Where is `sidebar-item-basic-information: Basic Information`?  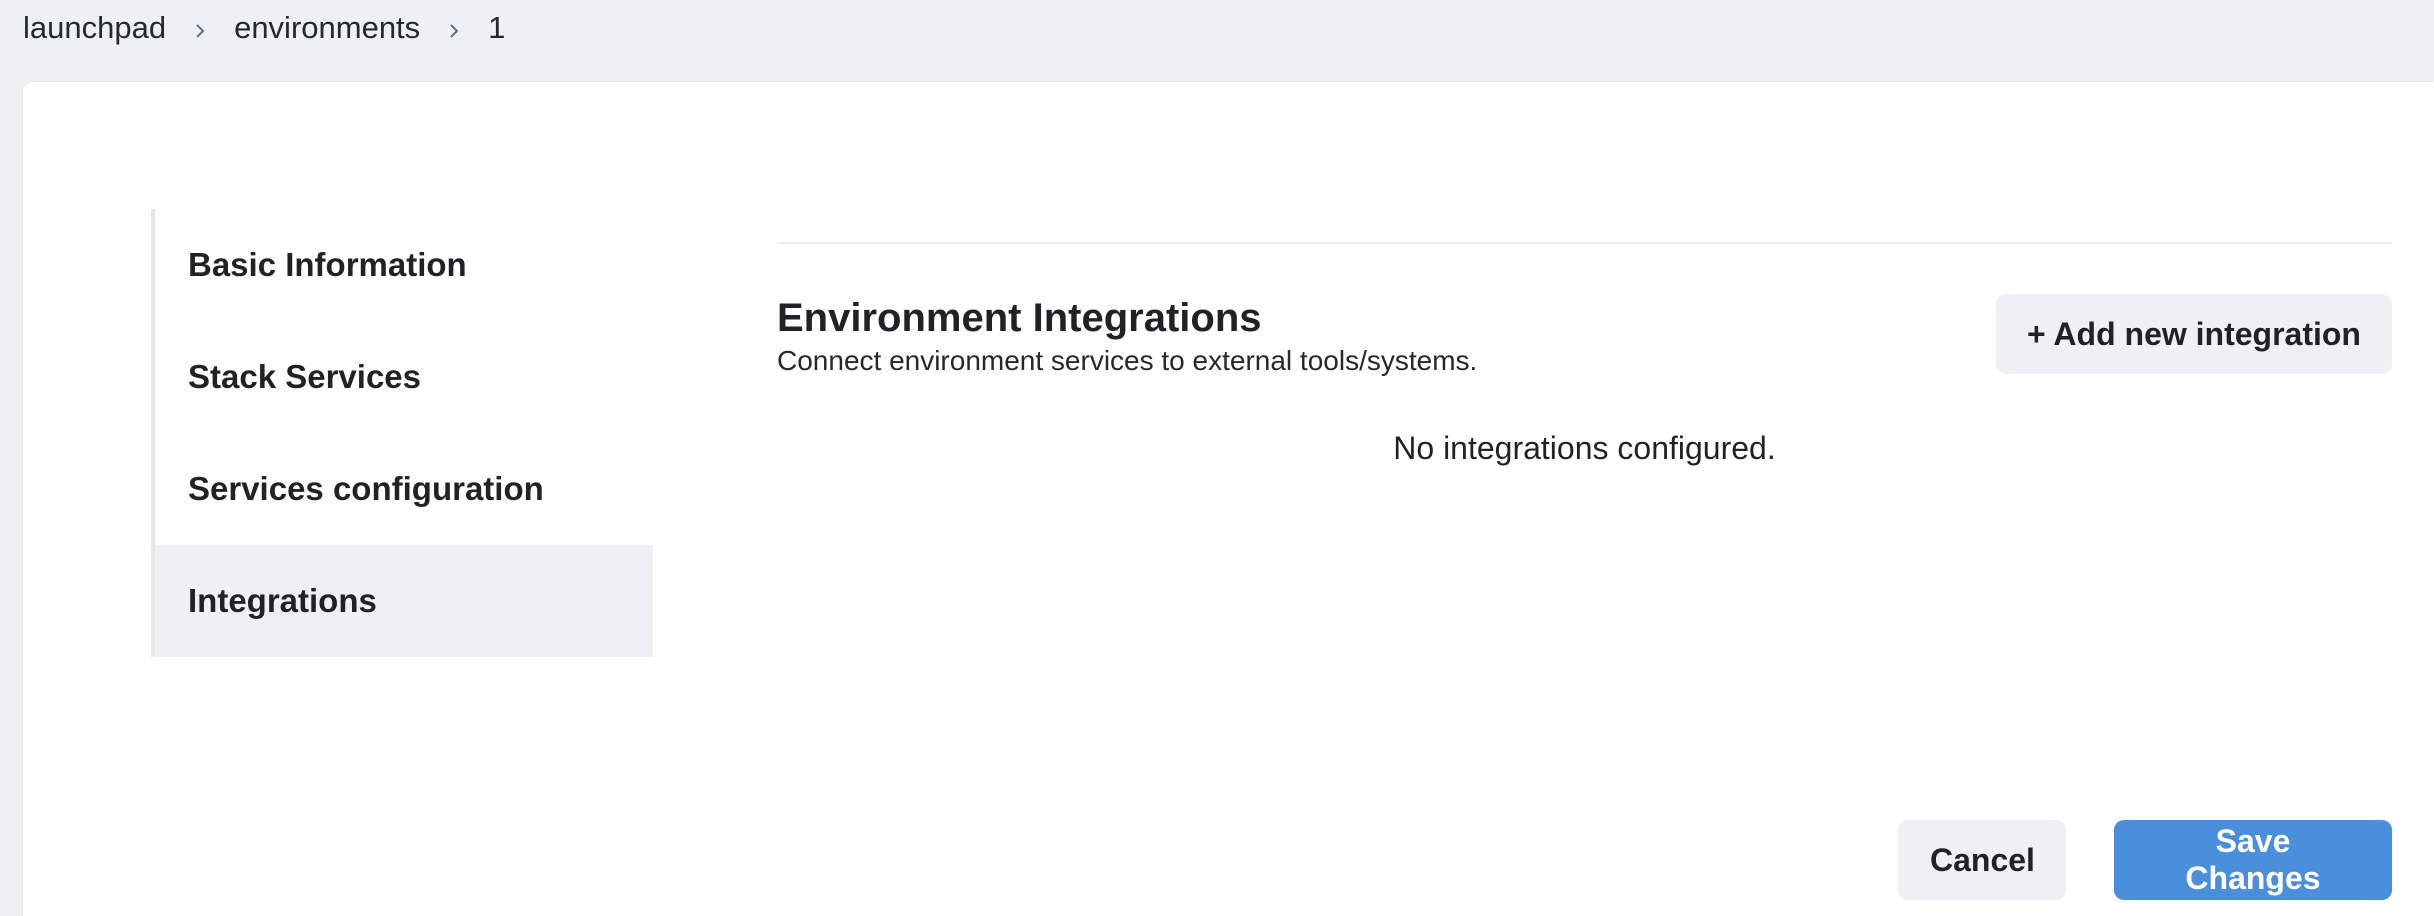
sidebar-item-basic-information: Basic Information is located at coordinates (404, 265).